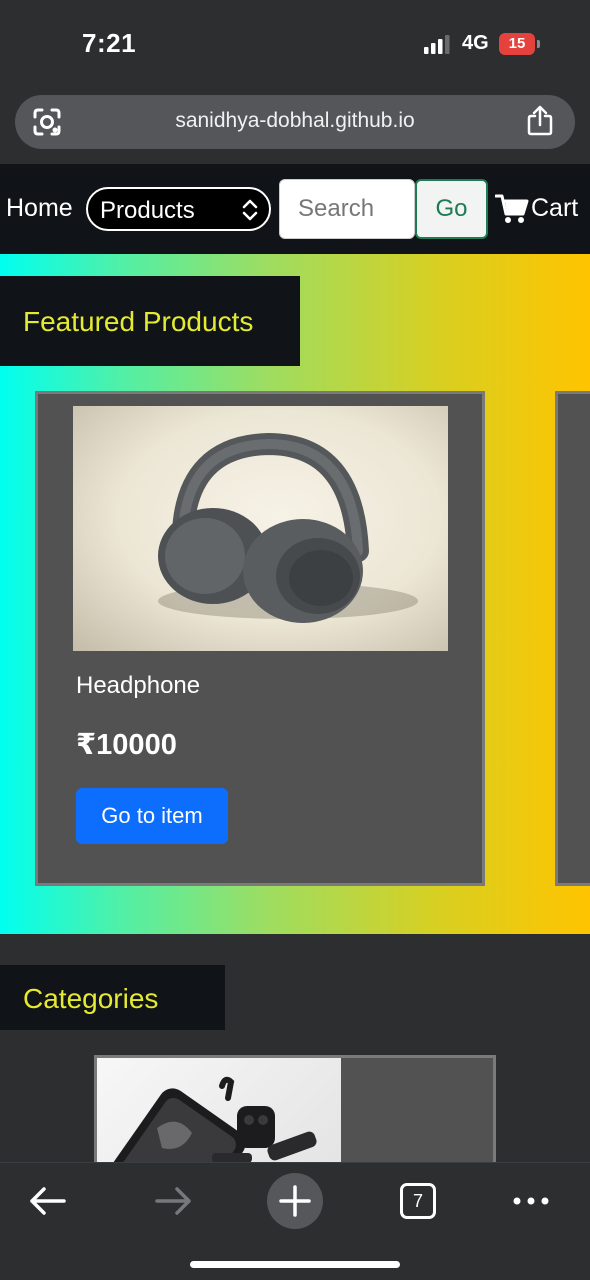 The height and width of the screenshot is (1280, 590). I want to click on category-card, so click(295, 1110).